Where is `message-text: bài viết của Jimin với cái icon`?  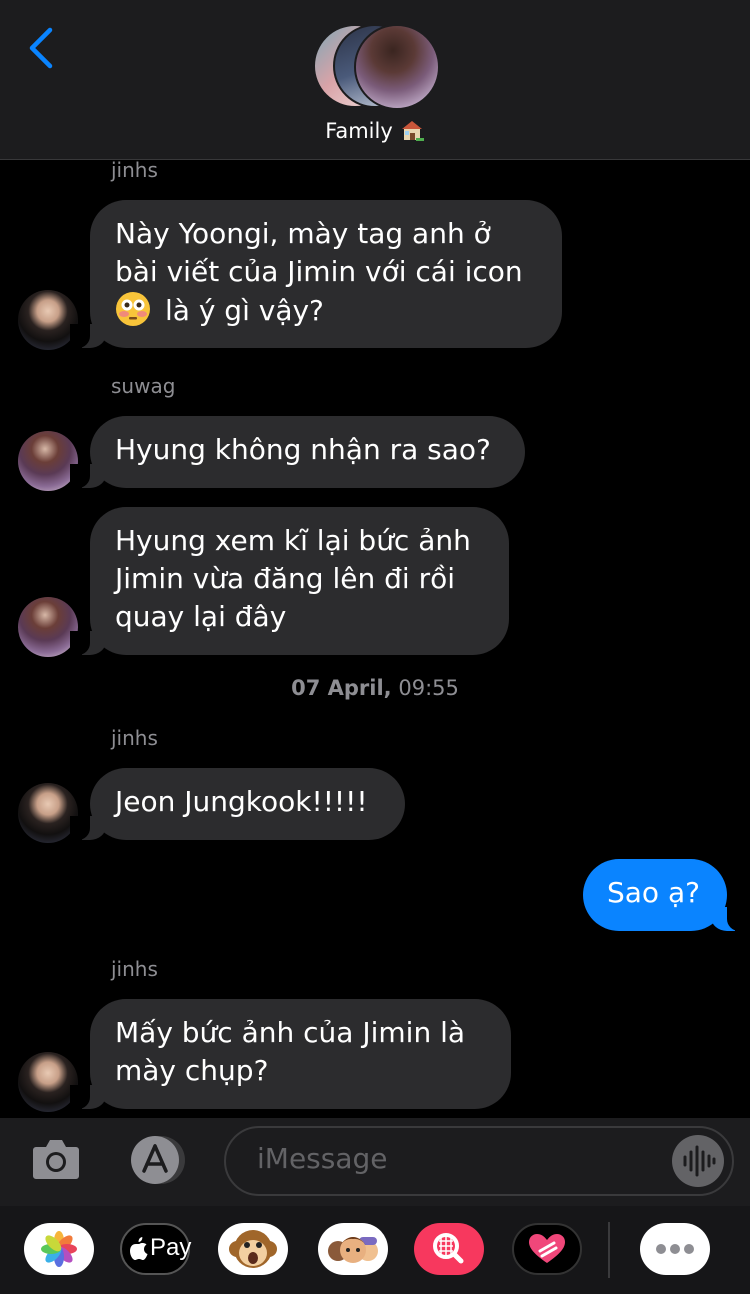 message-text: bài viết của Jimin với cái icon is located at coordinates (319, 271).